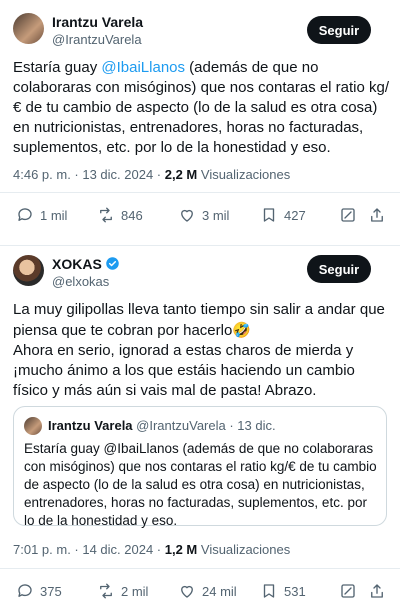 This screenshot has width=400, height=615. I want to click on bookmark-button: 427, so click(283, 215).